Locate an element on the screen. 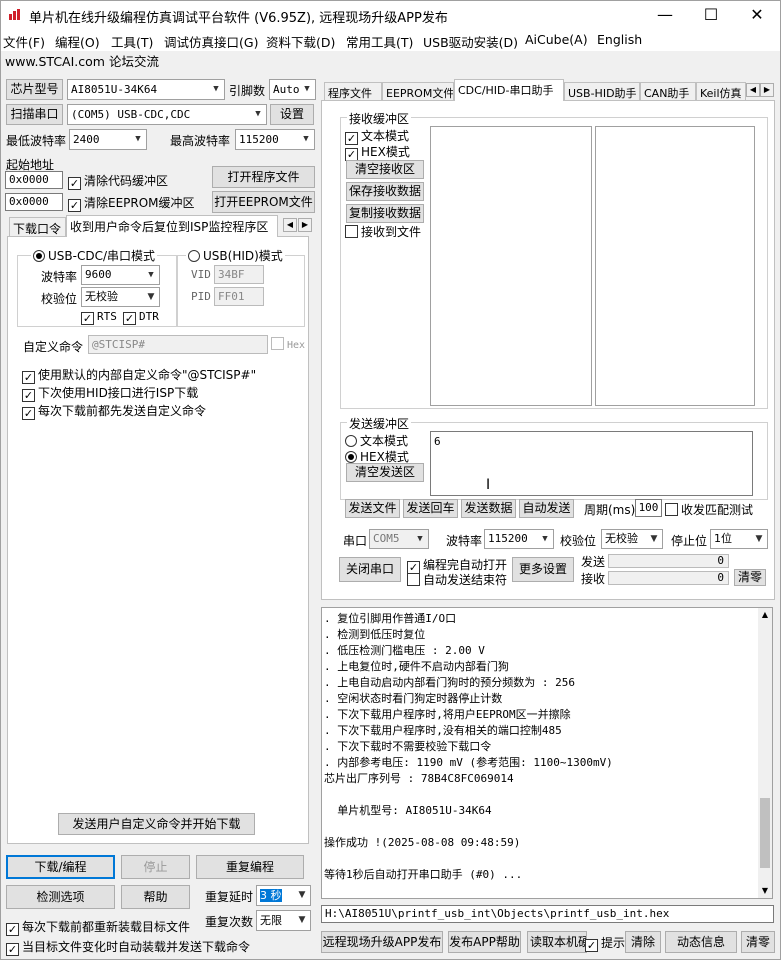  menu-common-tools: 常用工具(T) is located at coordinates (379, 41).